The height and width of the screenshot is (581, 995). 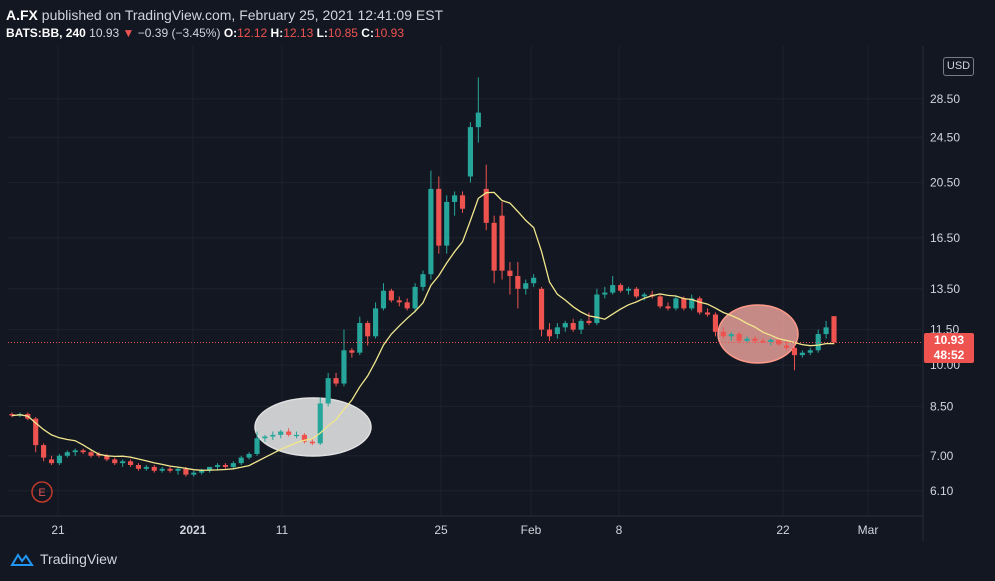 What do you see at coordinates (441, 530) in the screenshot?
I see `time-tick-label: 25` at bounding box center [441, 530].